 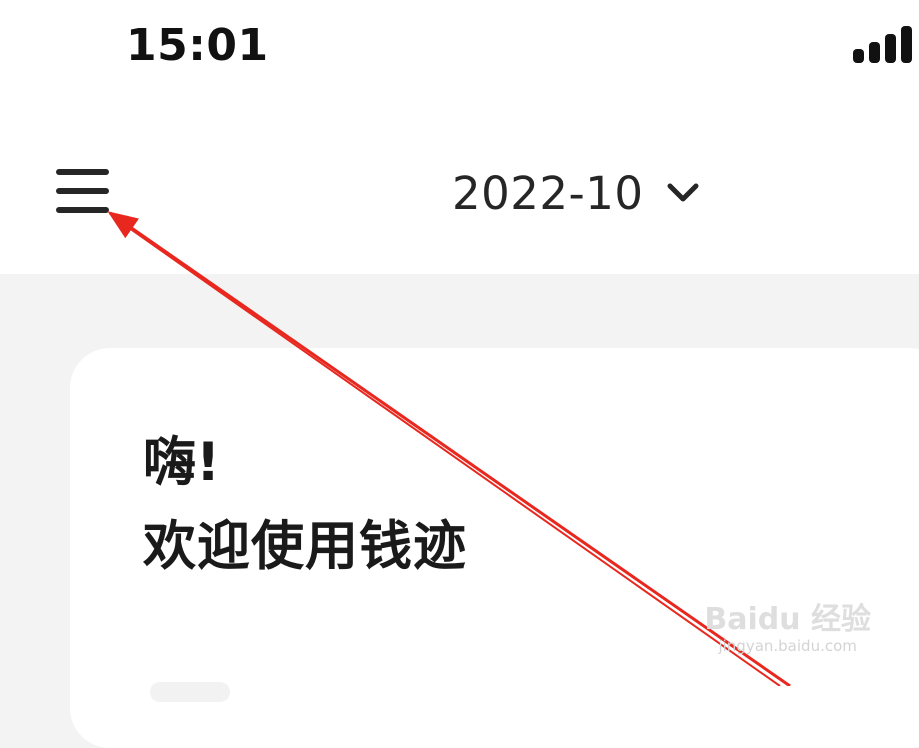 I want to click on cellular-signal-icon, so click(x=883, y=44).